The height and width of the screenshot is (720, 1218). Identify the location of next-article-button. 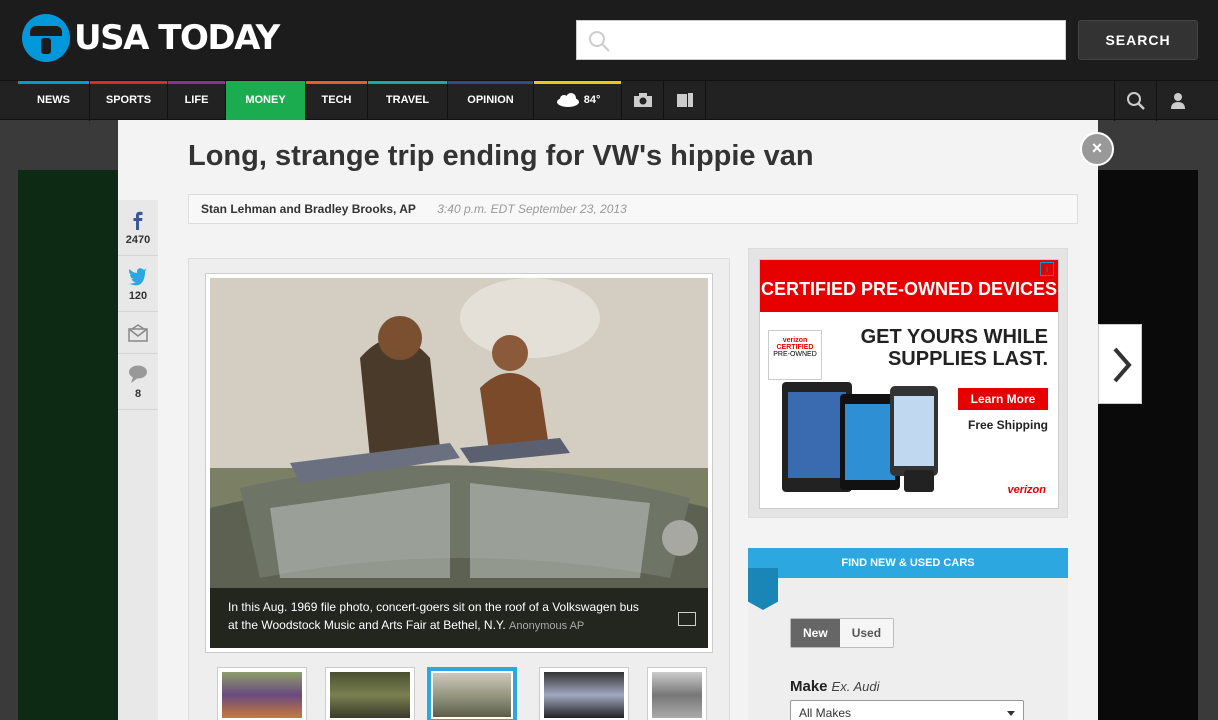
(1120, 364).